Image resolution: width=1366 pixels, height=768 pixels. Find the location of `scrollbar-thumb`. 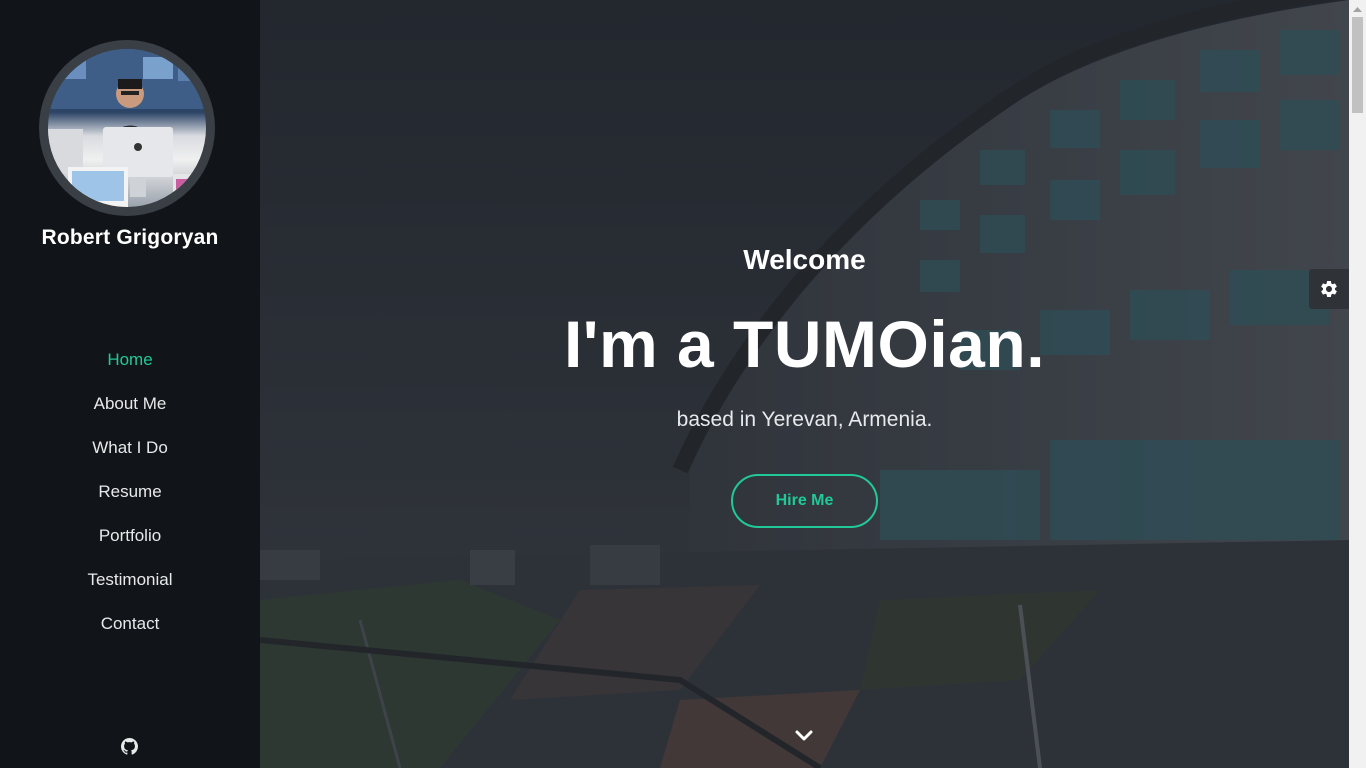

scrollbar-thumb is located at coordinates (1357, 65).